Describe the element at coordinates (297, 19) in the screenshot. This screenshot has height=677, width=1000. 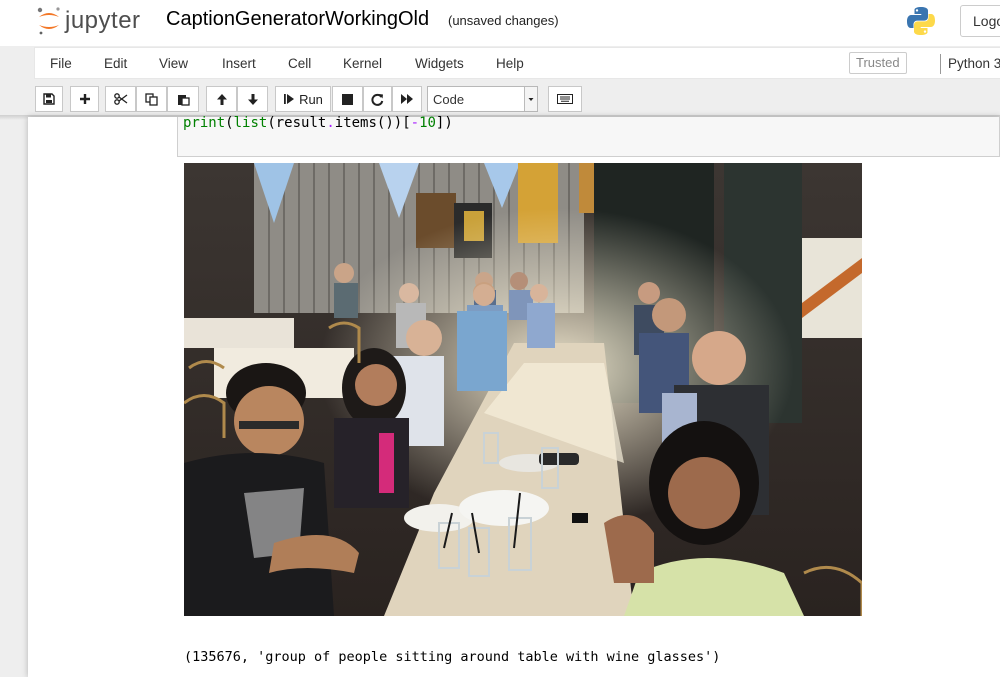
I see `notebook-title: CaptionGeneratorWorkingOld` at that location.